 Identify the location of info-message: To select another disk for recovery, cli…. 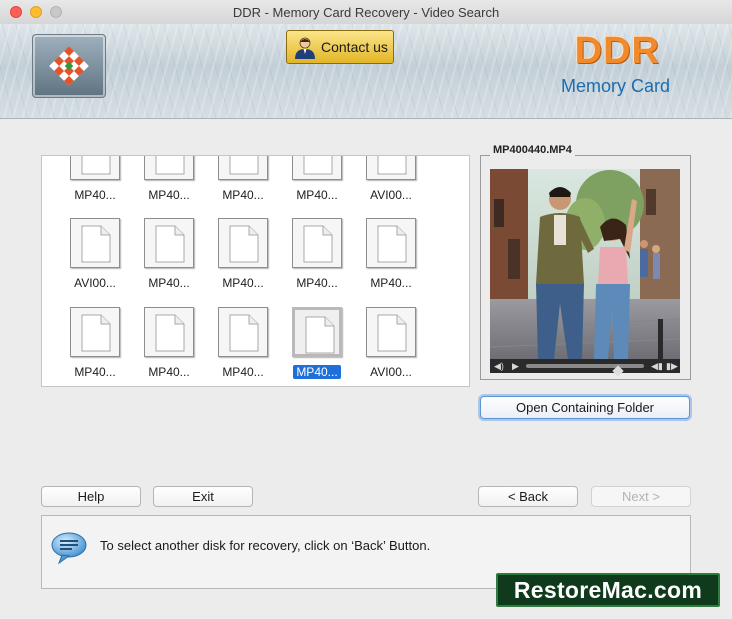
(265, 545).